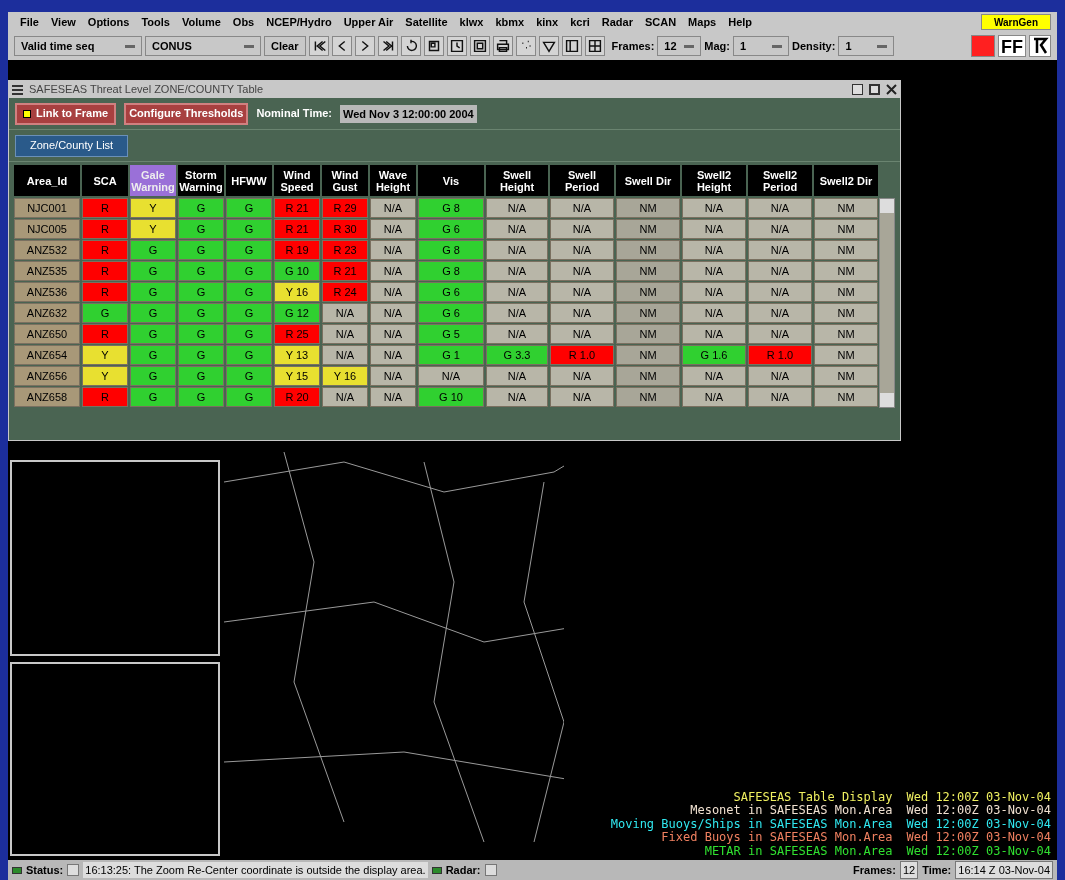 The image size is (1065, 880). Describe the element at coordinates (547, 22) in the screenshot. I see `menu-item: kinx` at that location.